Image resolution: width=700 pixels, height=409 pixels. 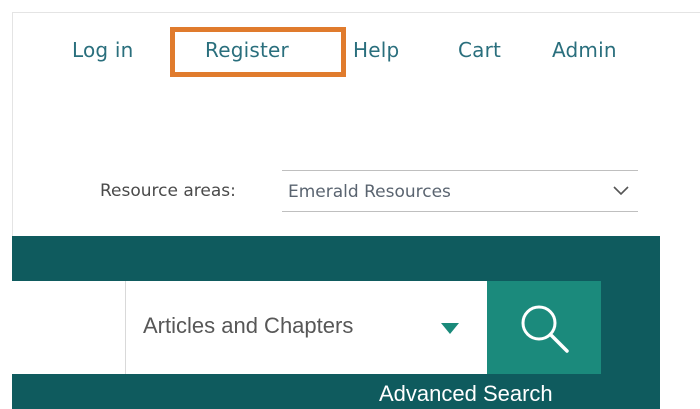 What do you see at coordinates (479, 50) in the screenshot?
I see `nav-cart-link: Cart` at bounding box center [479, 50].